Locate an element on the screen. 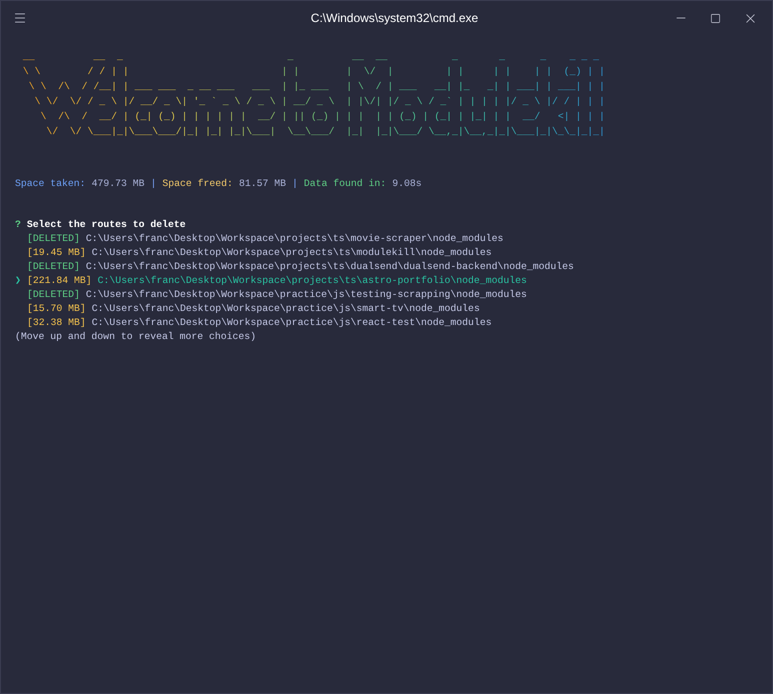  cursor: ❯ is located at coordinates (18, 281).